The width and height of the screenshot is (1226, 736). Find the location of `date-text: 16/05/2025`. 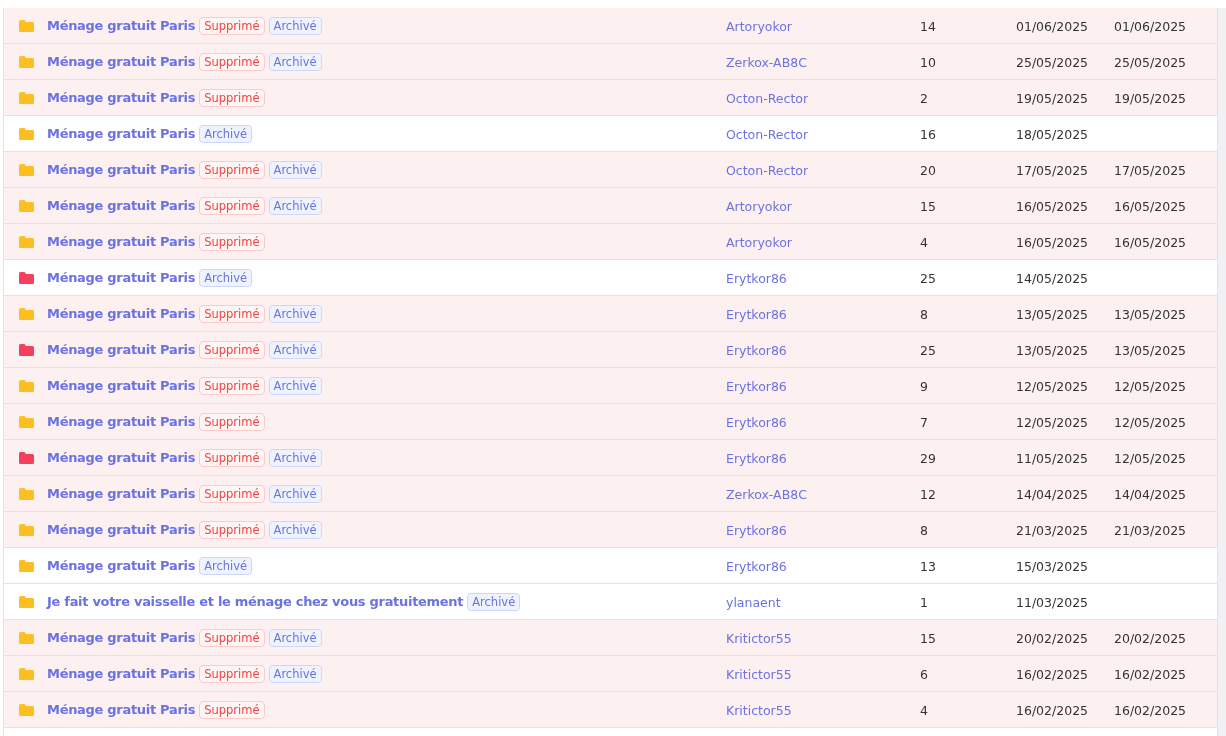

date-text: 16/05/2025 is located at coordinates (1150, 206).